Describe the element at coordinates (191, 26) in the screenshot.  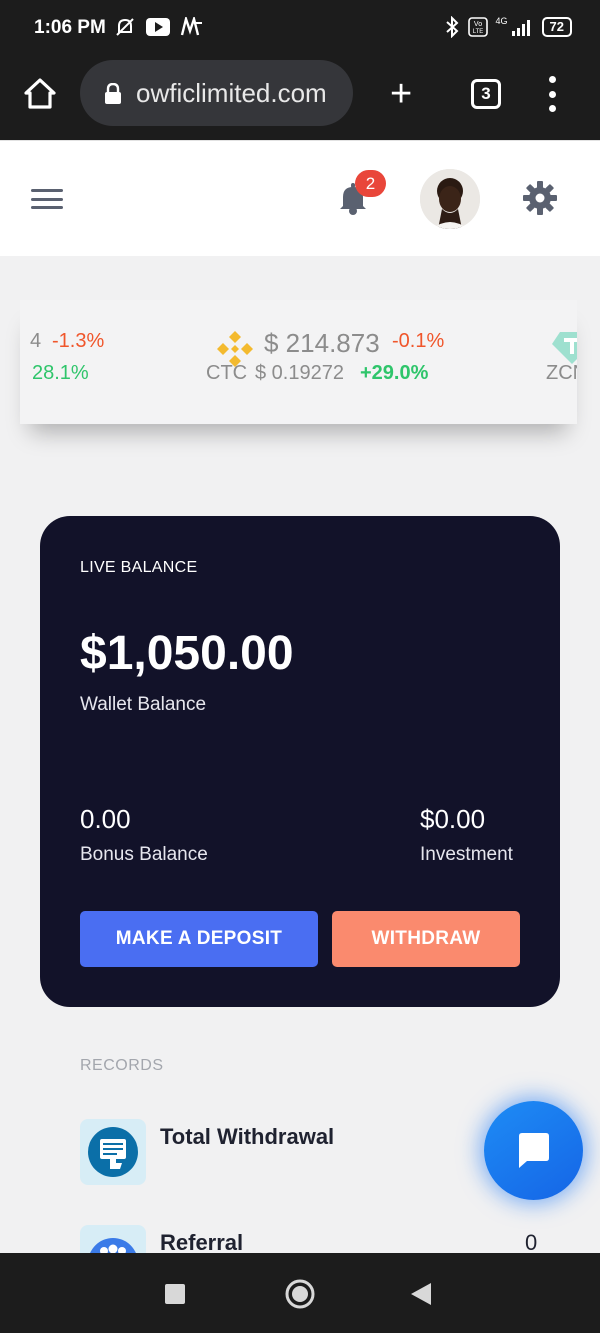
I see `app-icon` at that location.